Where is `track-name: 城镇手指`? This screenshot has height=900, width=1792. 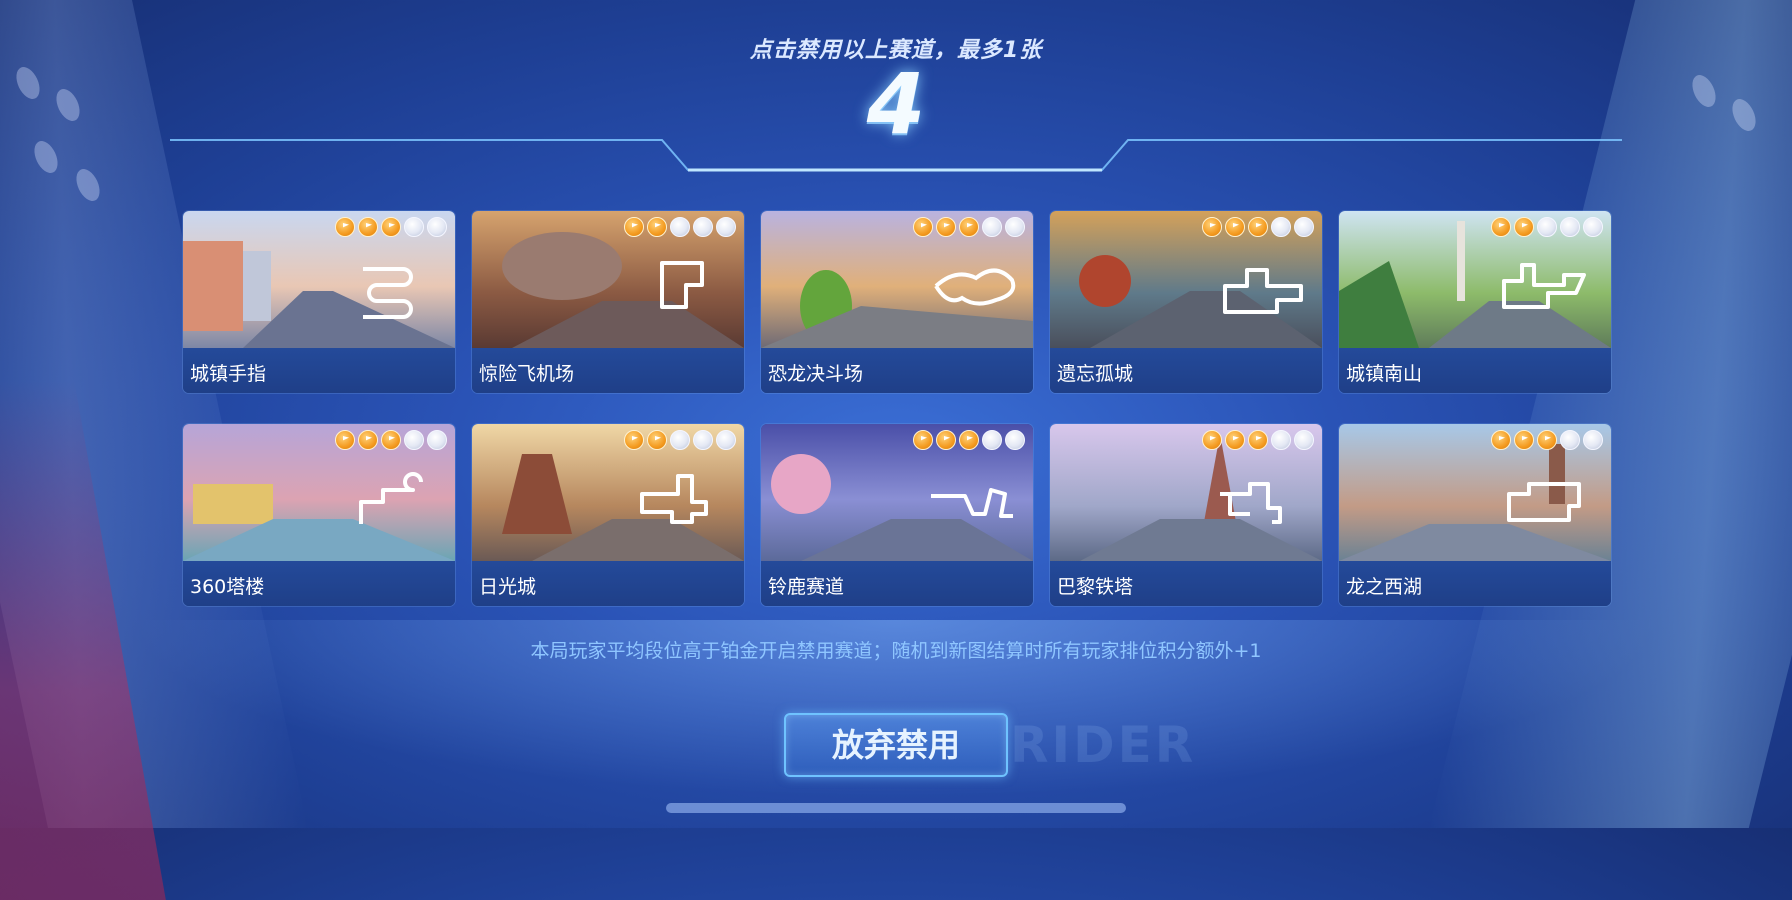 track-name: 城镇手指 is located at coordinates (228, 374).